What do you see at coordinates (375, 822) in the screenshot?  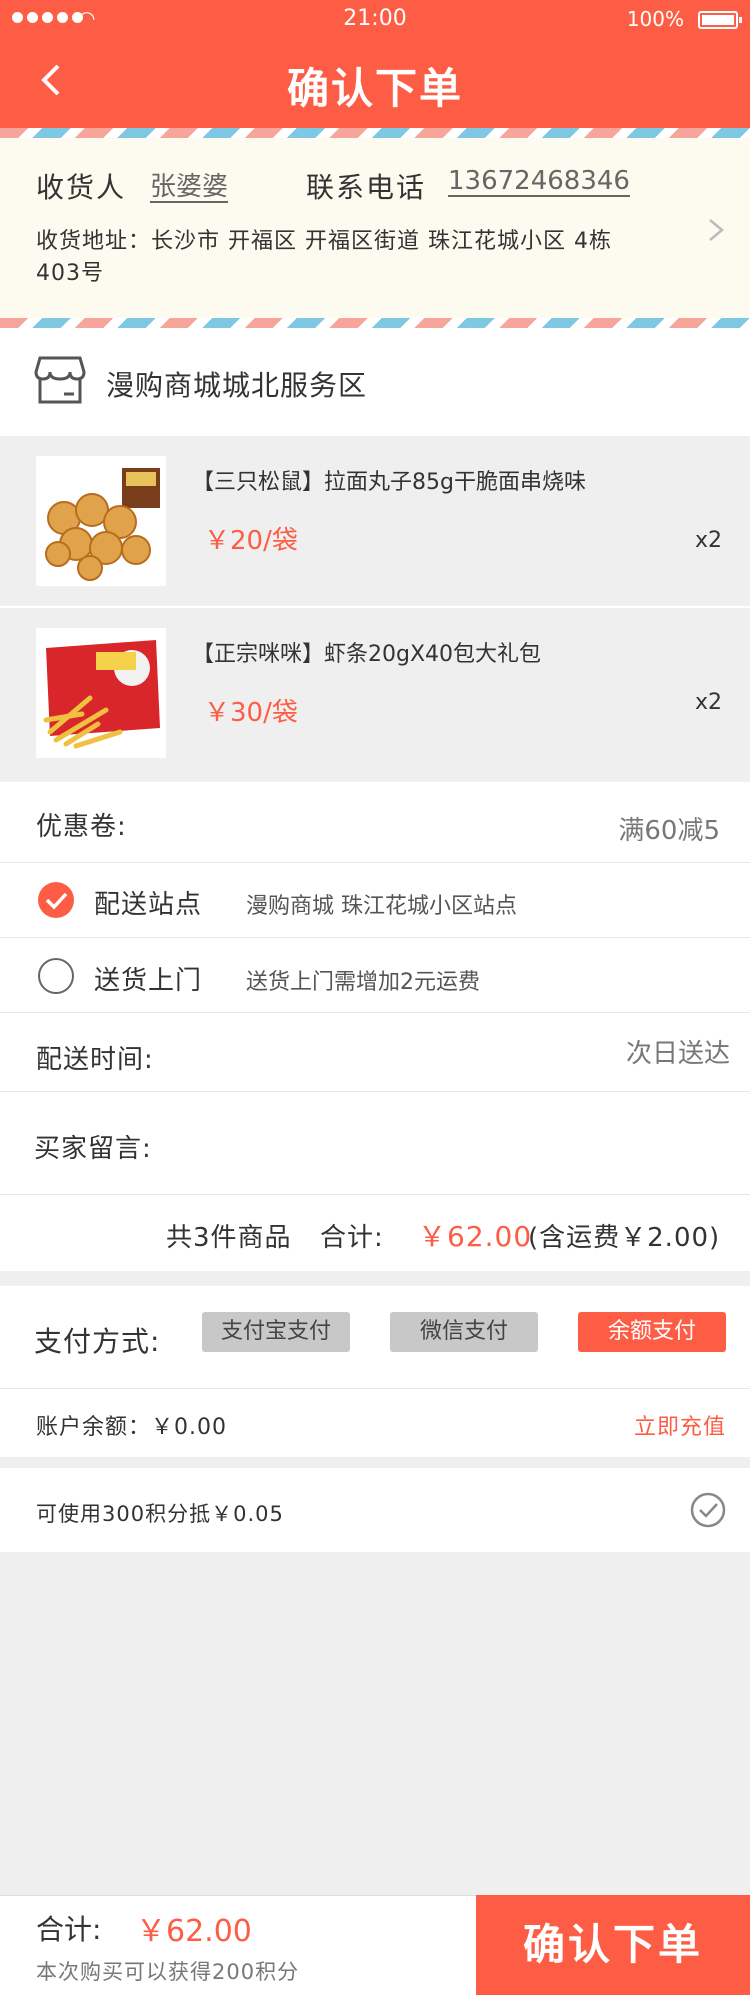 I see `coupon-row: 优惠卷: 满60减5` at bounding box center [375, 822].